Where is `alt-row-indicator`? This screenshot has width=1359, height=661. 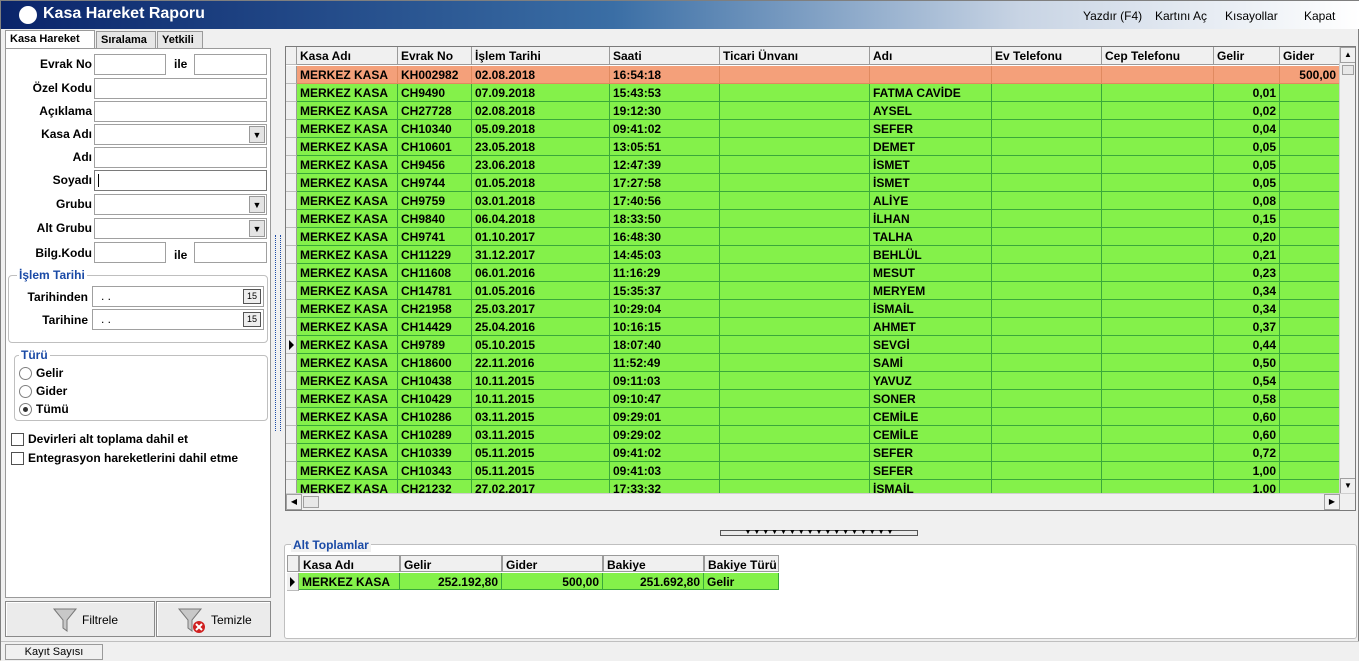
alt-row-indicator is located at coordinates (293, 582).